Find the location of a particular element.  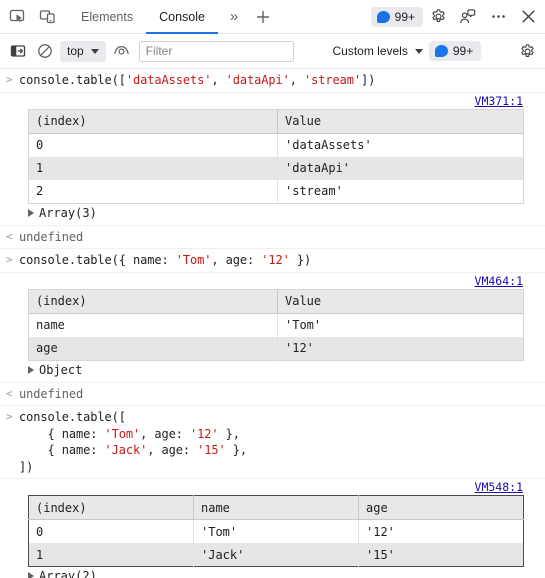

tab-console-label: Console is located at coordinates (182, 16).